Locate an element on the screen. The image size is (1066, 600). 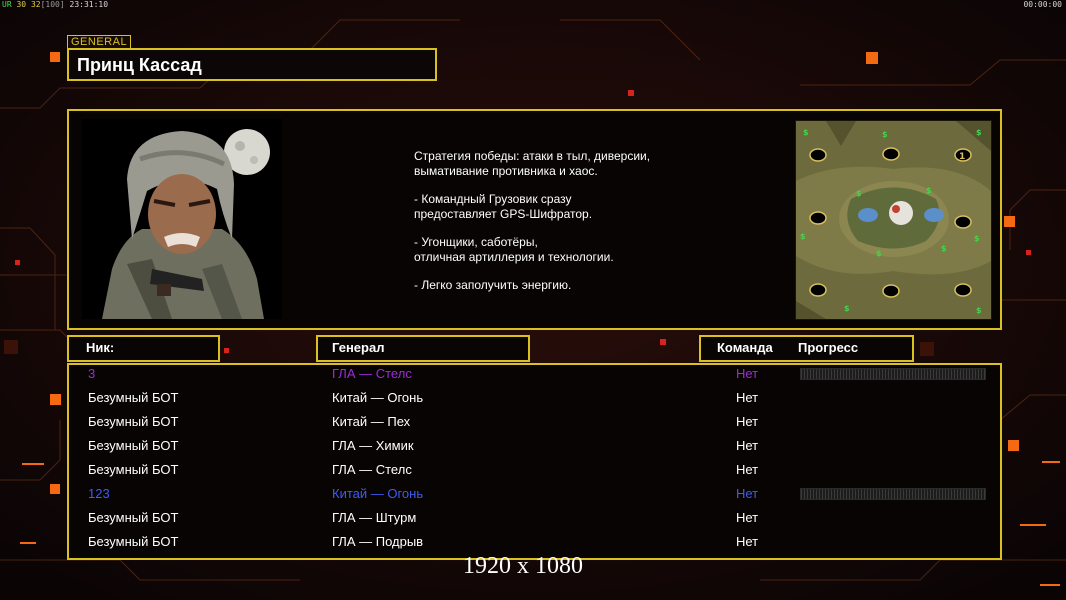
column-header-nick: Ник: is located at coordinates (143, 348).